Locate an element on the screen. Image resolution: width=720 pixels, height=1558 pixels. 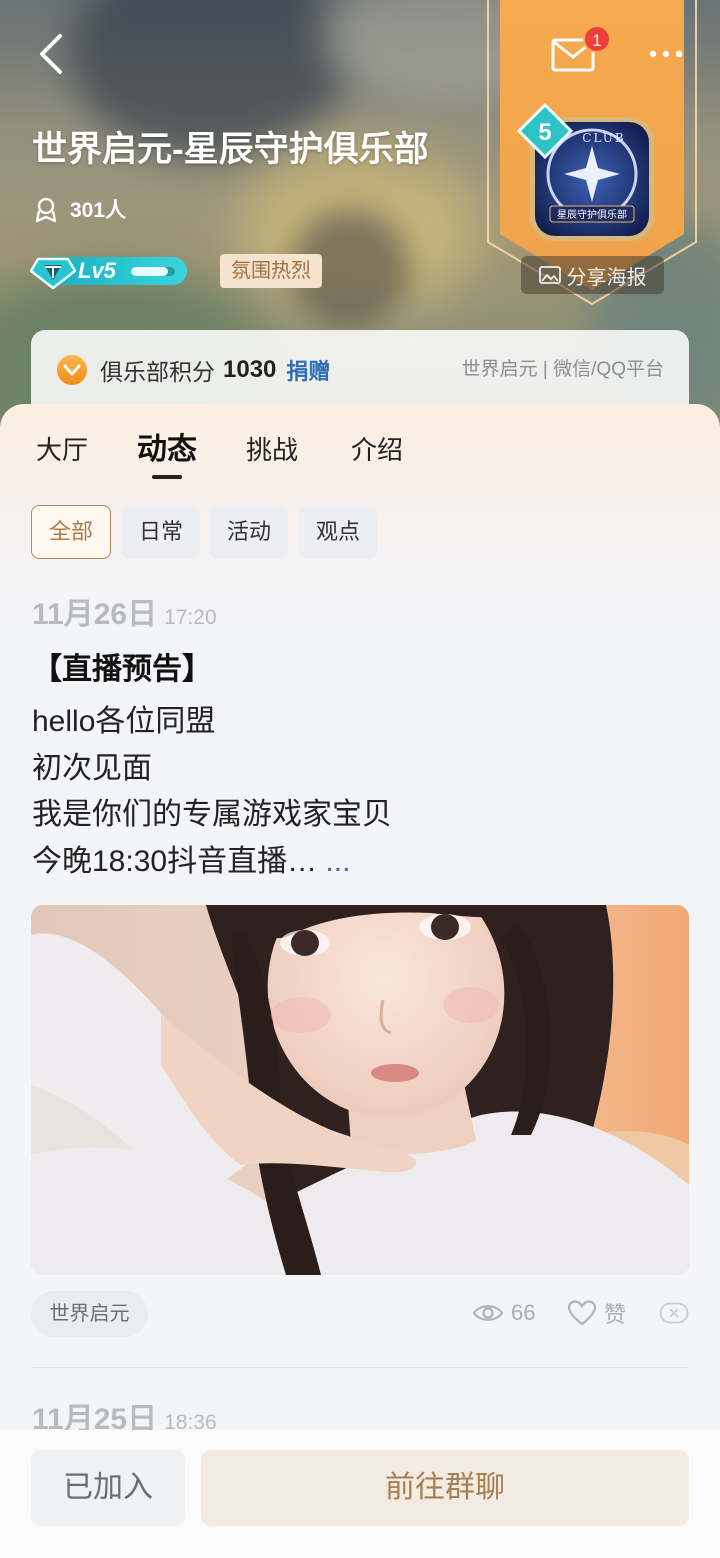
eye-icon is located at coordinates (488, 1313).